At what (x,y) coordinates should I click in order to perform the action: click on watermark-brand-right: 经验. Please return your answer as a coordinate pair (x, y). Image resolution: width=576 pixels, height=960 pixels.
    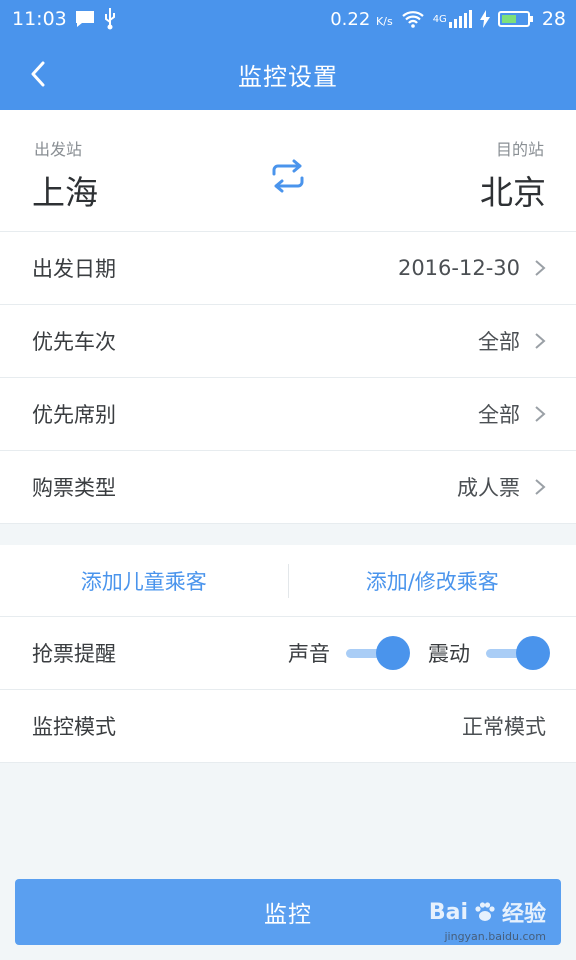
    Looking at the image, I should click on (523, 914).